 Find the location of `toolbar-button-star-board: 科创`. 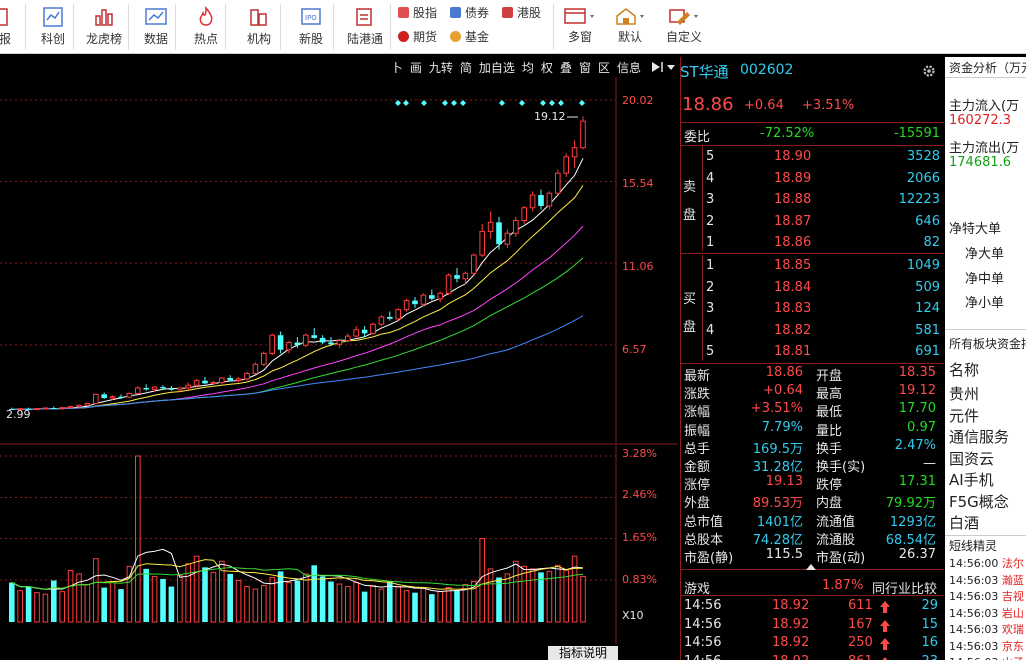

toolbar-button-star-board: 科创 is located at coordinates (53, 27).